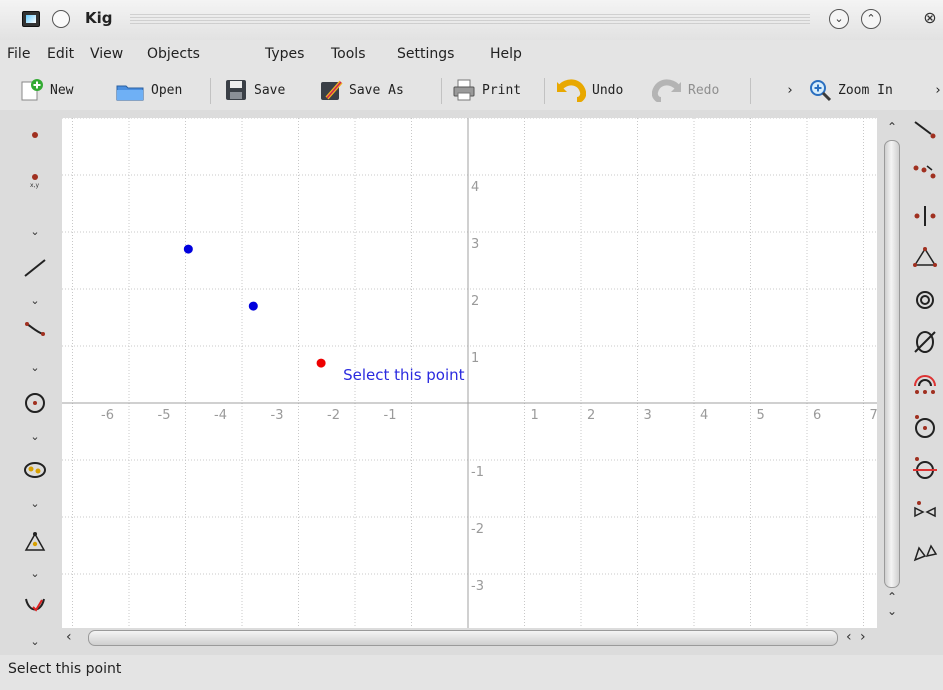 The image size is (943, 690). What do you see at coordinates (477, 586) in the screenshot?
I see `y-tick-label: -3` at bounding box center [477, 586].